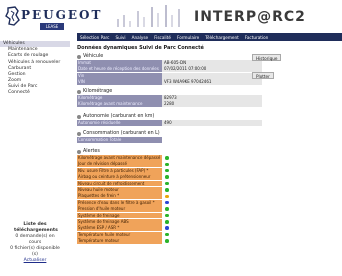 Image resolution: width=342 pixels, height=276 pixels. What do you see at coordinates (188, 37) in the screenshot?
I see `menu-item-formulaire: Formulaire` at bounding box center [188, 37].